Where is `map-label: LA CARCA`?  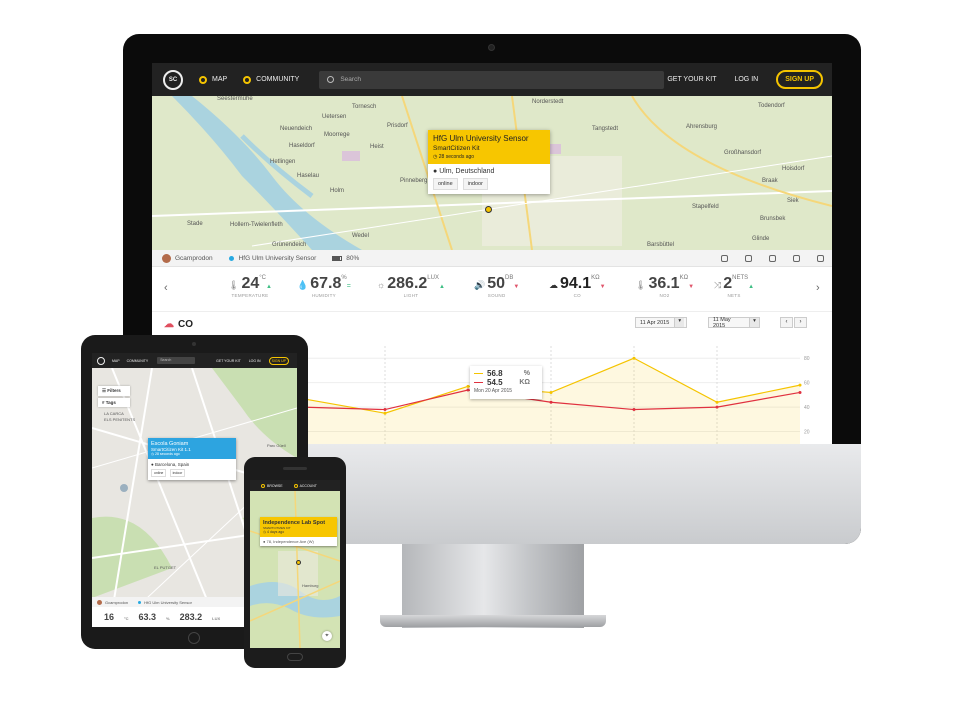 map-label: LA CARCA is located at coordinates (114, 413).